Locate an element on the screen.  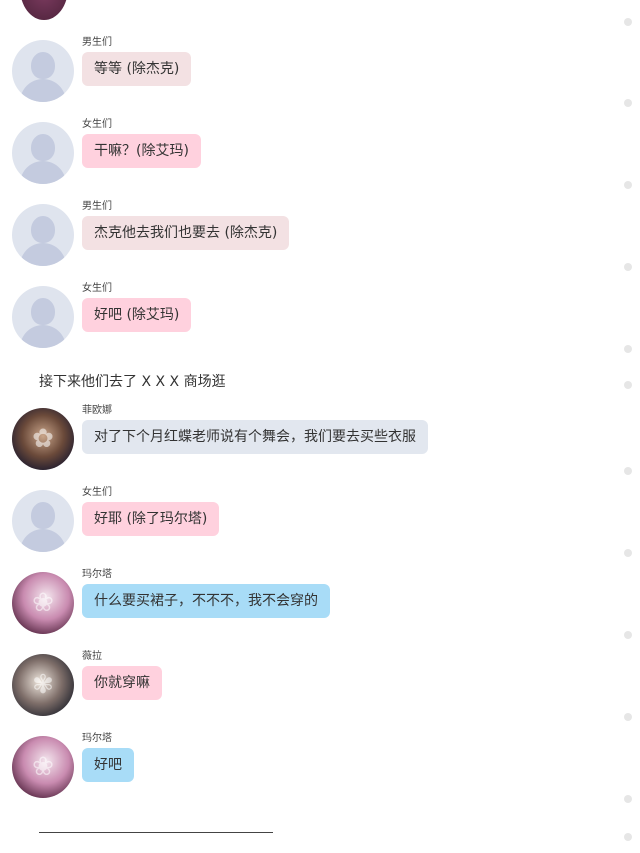
chat-message: 女生们 好吧 (除艾玛) is located at coordinates (292, 315).